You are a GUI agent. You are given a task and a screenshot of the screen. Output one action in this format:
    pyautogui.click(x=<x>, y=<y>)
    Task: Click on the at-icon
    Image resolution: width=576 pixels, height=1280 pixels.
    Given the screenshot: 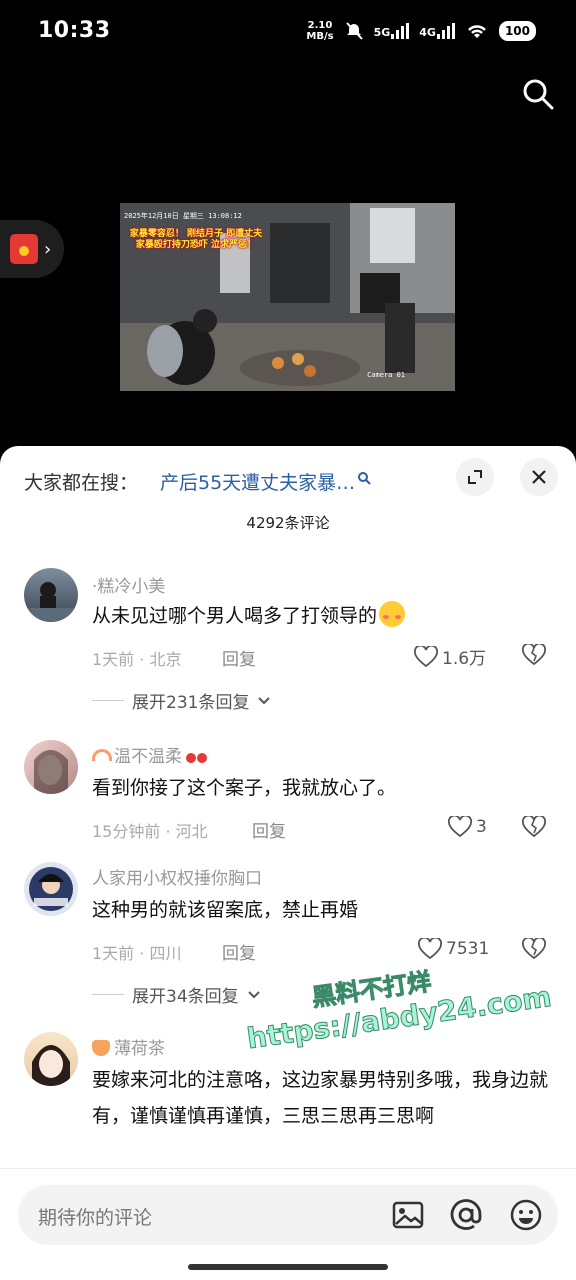 What is the action you would take?
    pyautogui.click(x=466, y=1215)
    